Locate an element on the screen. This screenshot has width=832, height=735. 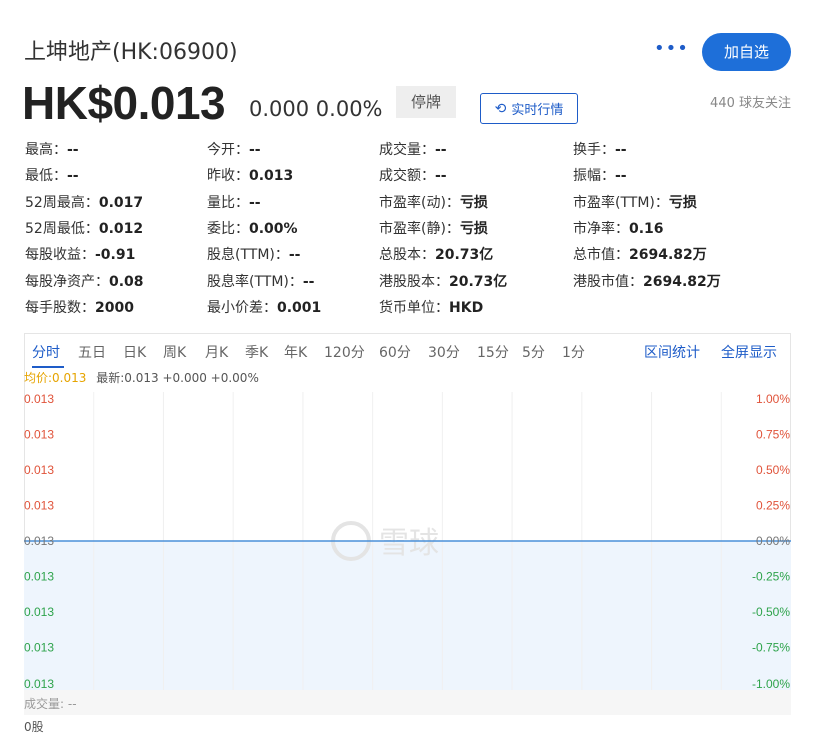
stat-item: 市盈率(TTM)：亏损 is located at coordinates (635, 202).